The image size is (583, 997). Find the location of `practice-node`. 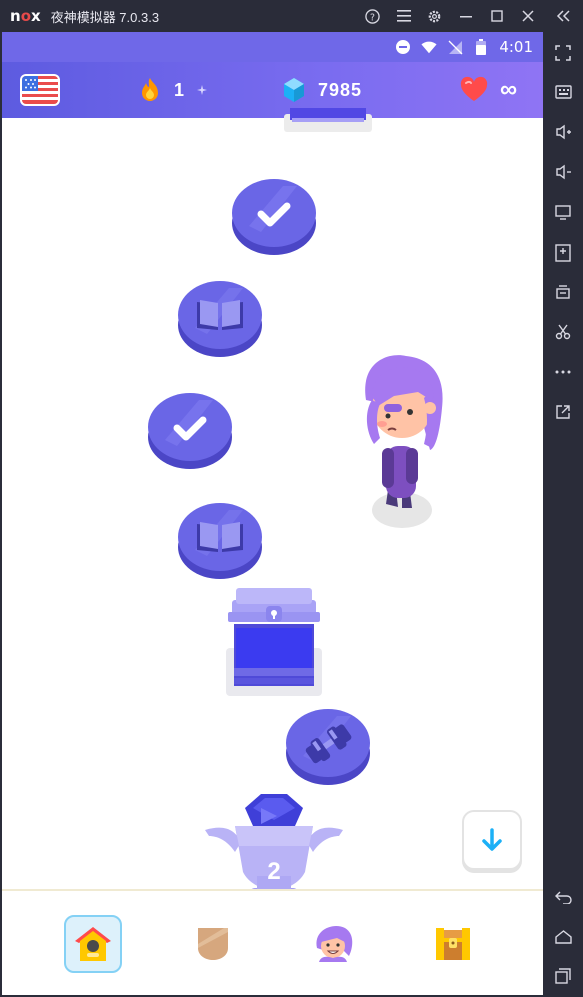

practice-node is located at coordinates (328, 746).